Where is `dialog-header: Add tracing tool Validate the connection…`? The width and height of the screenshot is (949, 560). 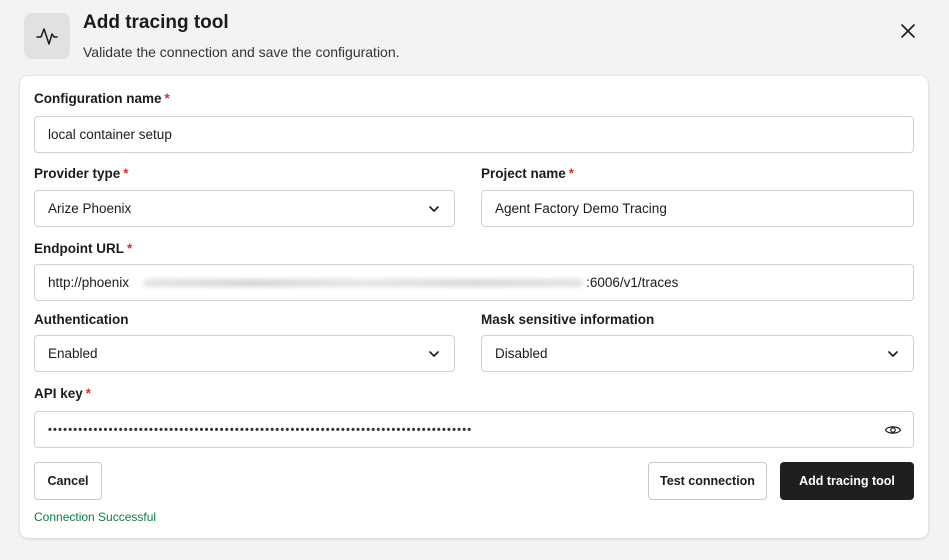
dialog-header: Add tracing tool Validate the connection… is located at coordinates (474, 36).